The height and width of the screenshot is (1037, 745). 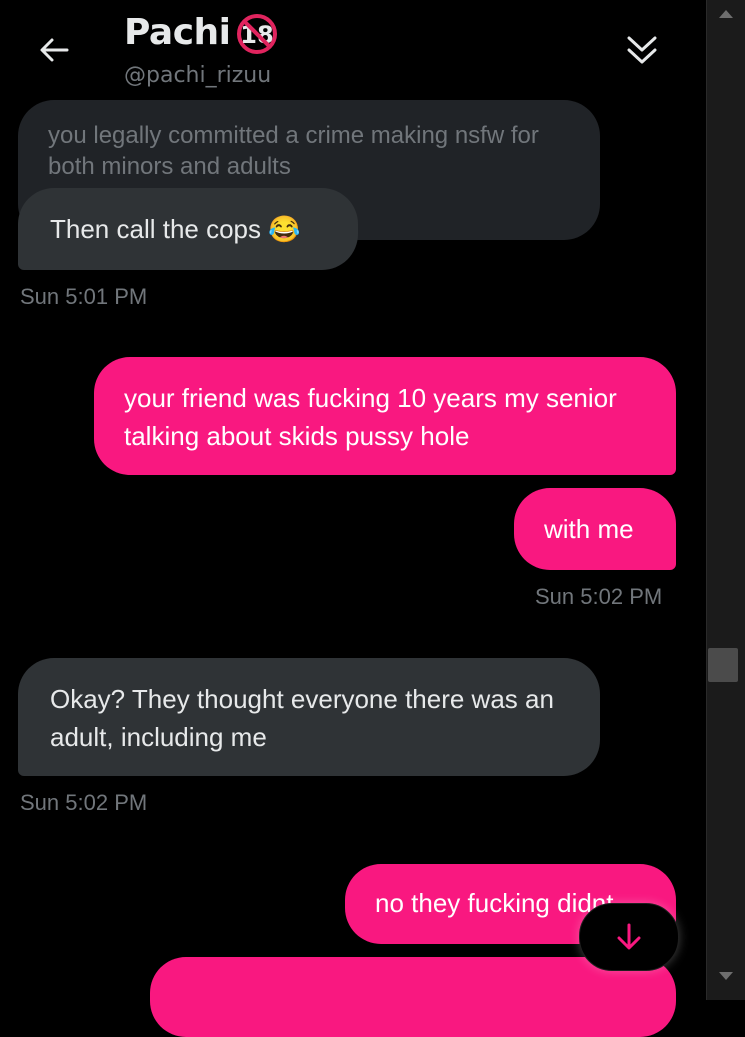 I want to click on message-bubble-outgoing, so click(x=413, y=997).